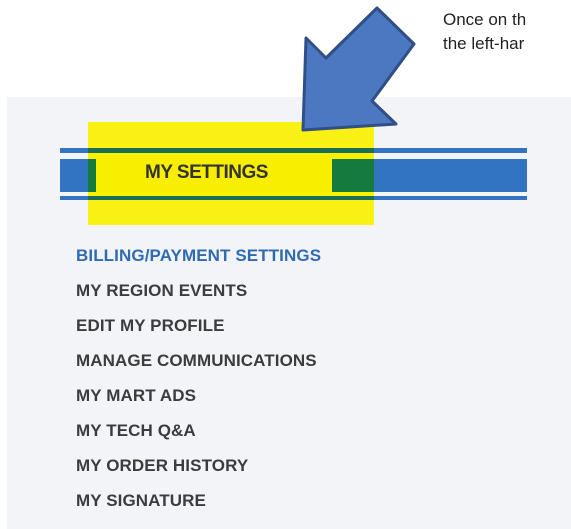 The width and height of the screenshot is (571, 529). Describe the element at coordinates (198, 401) in the screenshot. I see `menu-item-my-mart-ads: MY MART ADS` at that location.